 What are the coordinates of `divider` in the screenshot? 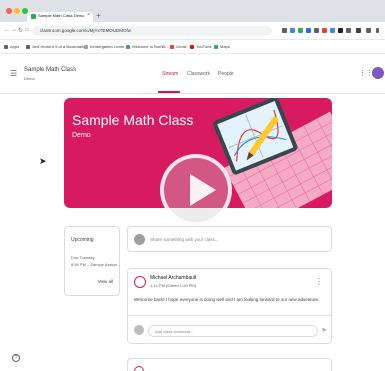 It's located at (229, 315).